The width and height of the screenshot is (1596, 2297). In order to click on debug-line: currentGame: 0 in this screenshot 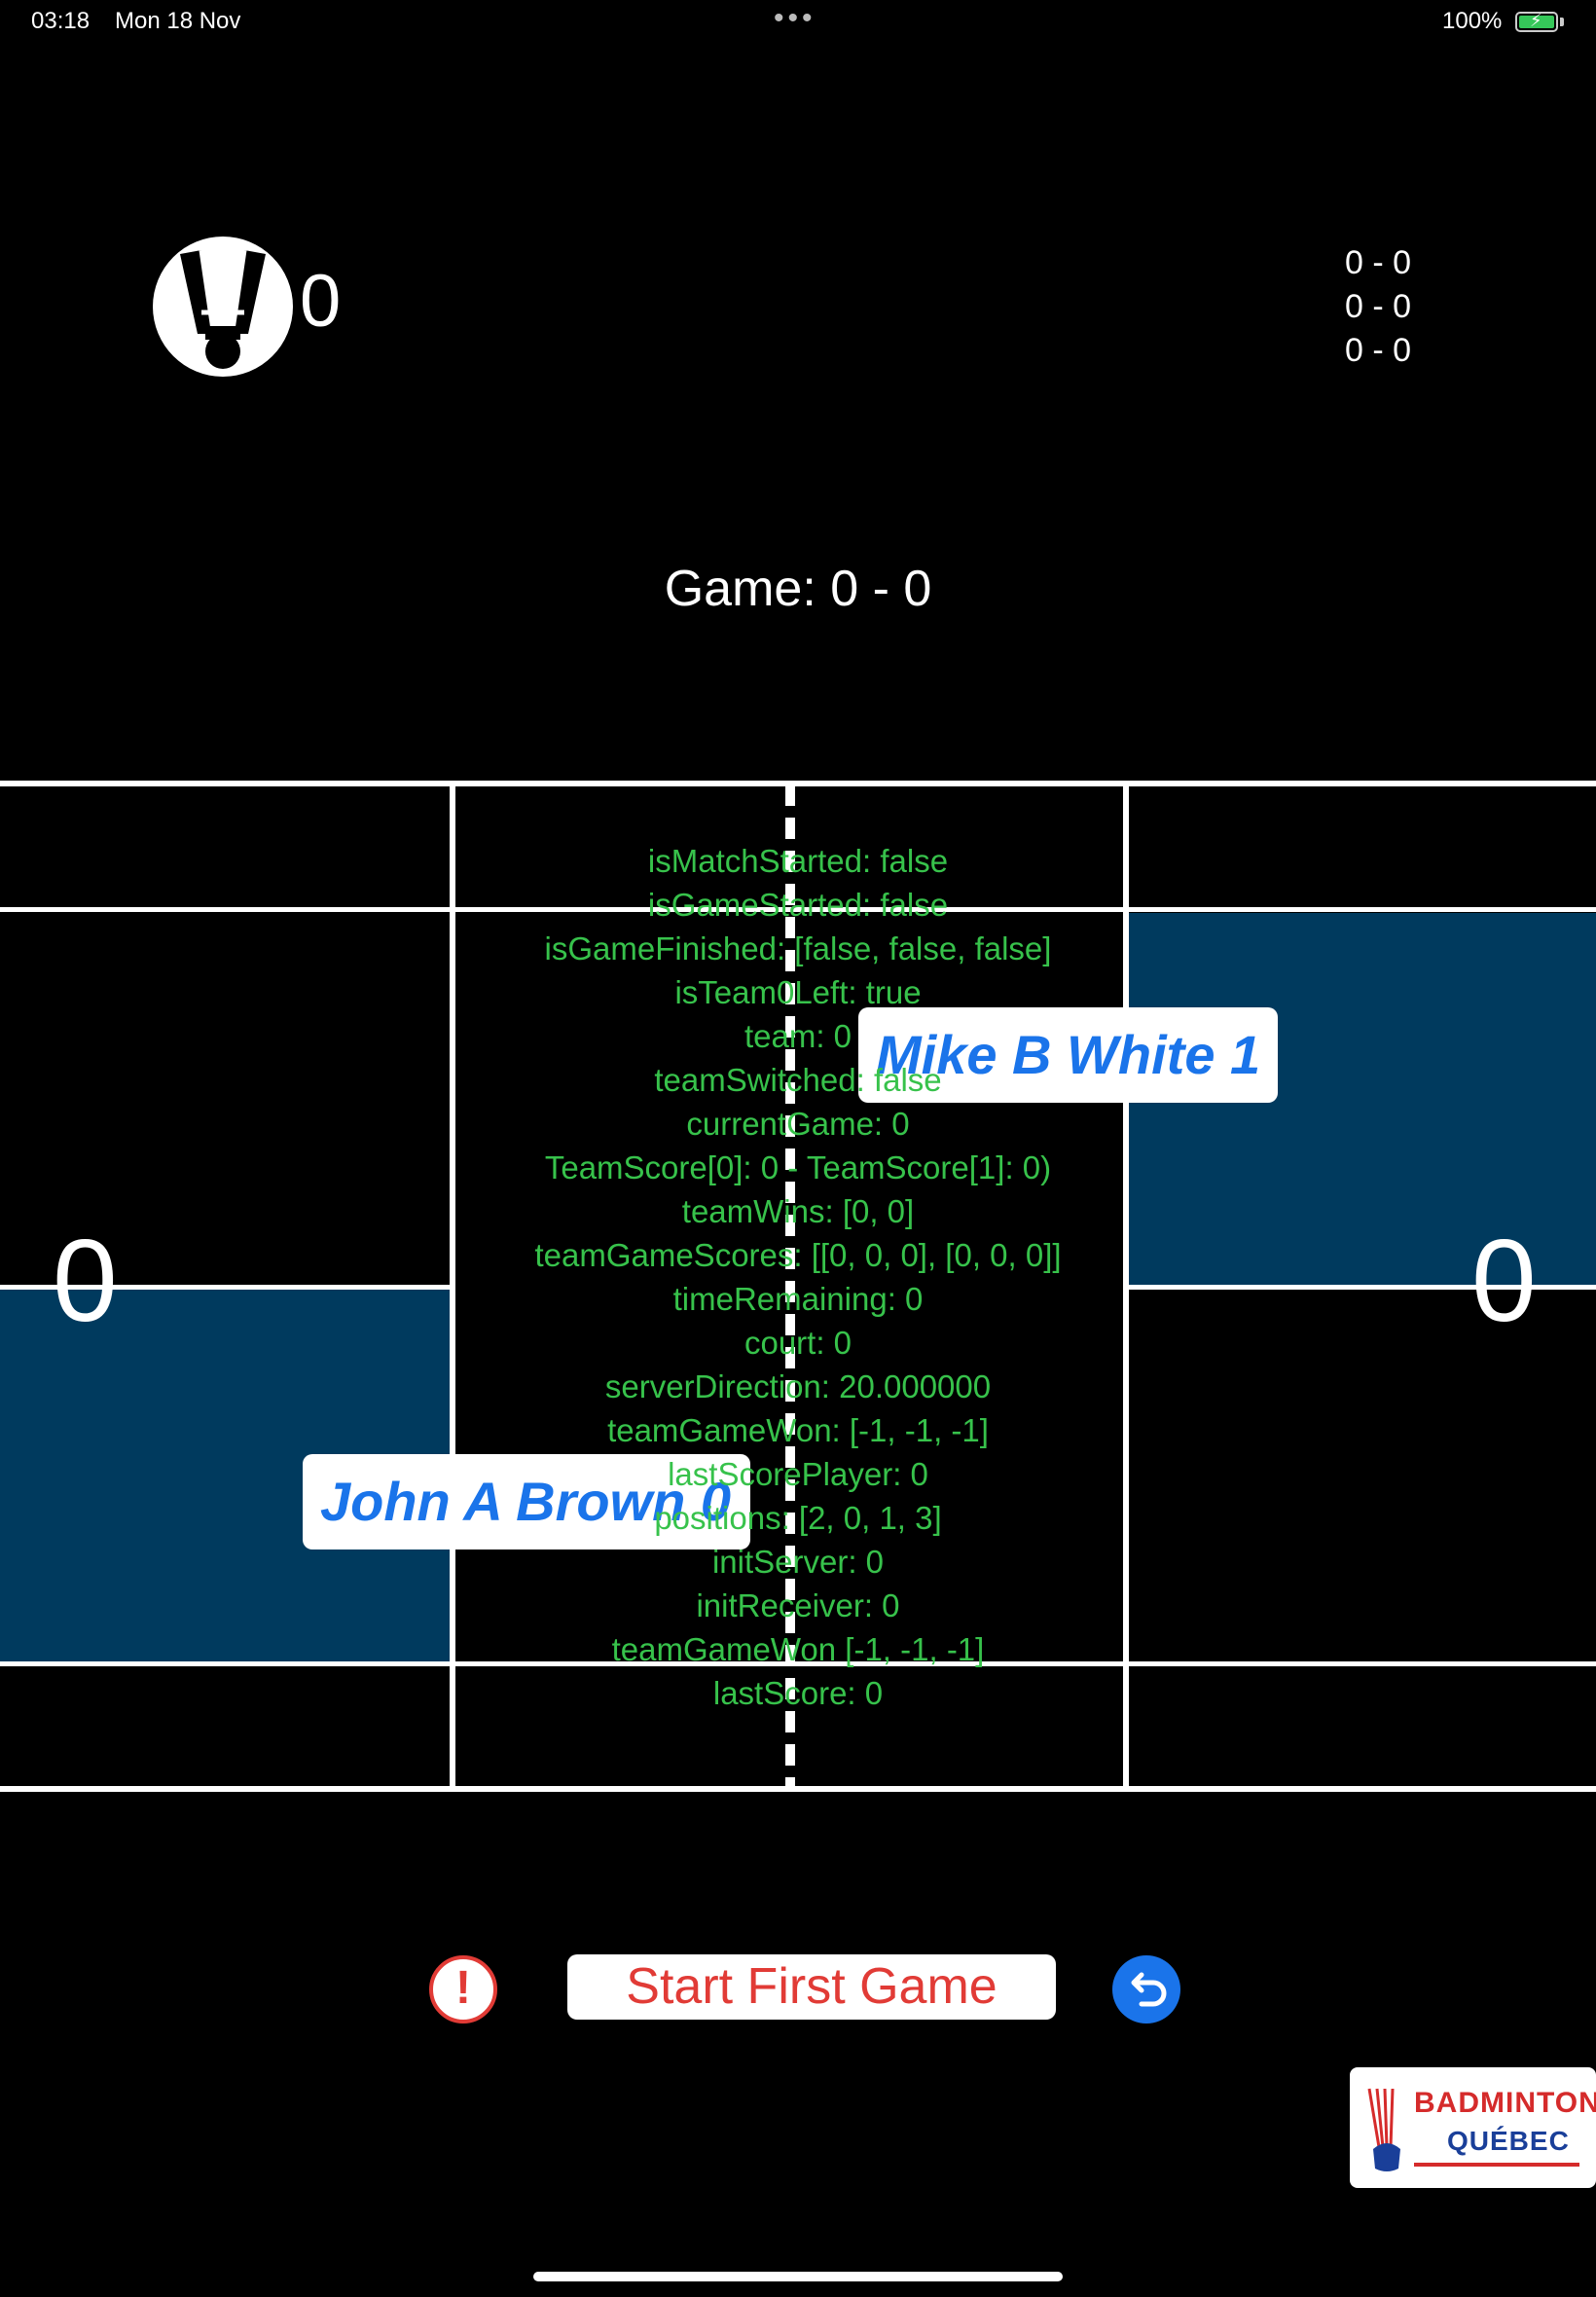, I will do `click(798, 1124)`.